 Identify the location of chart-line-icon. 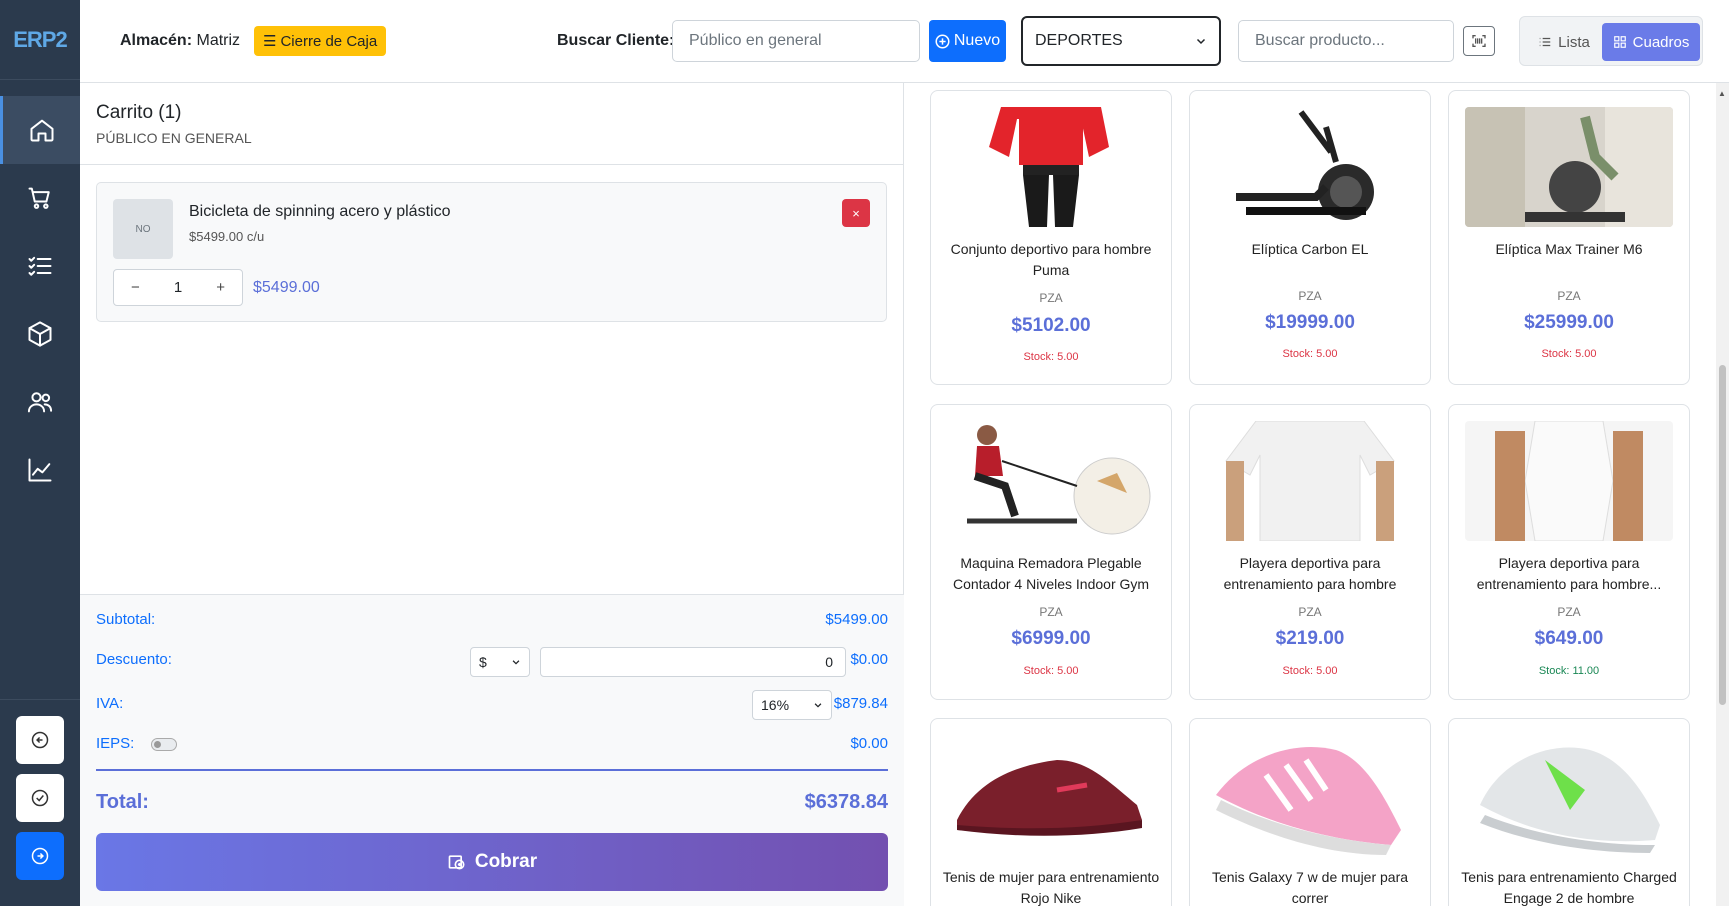
(40, 470).